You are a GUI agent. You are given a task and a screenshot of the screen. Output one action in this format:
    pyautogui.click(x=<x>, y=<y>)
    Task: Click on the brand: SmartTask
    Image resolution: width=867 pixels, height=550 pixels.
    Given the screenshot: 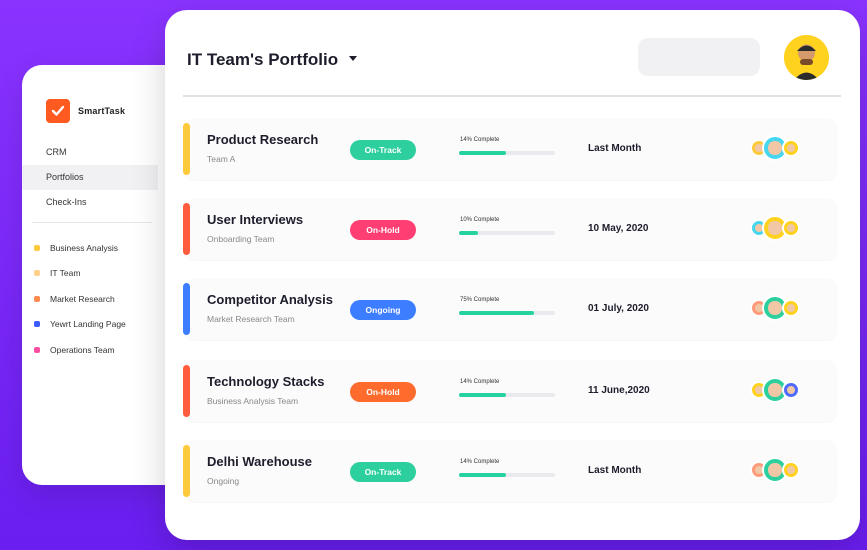 What is the action you would take?
    pyautogui.click(x=85, y=111)
    